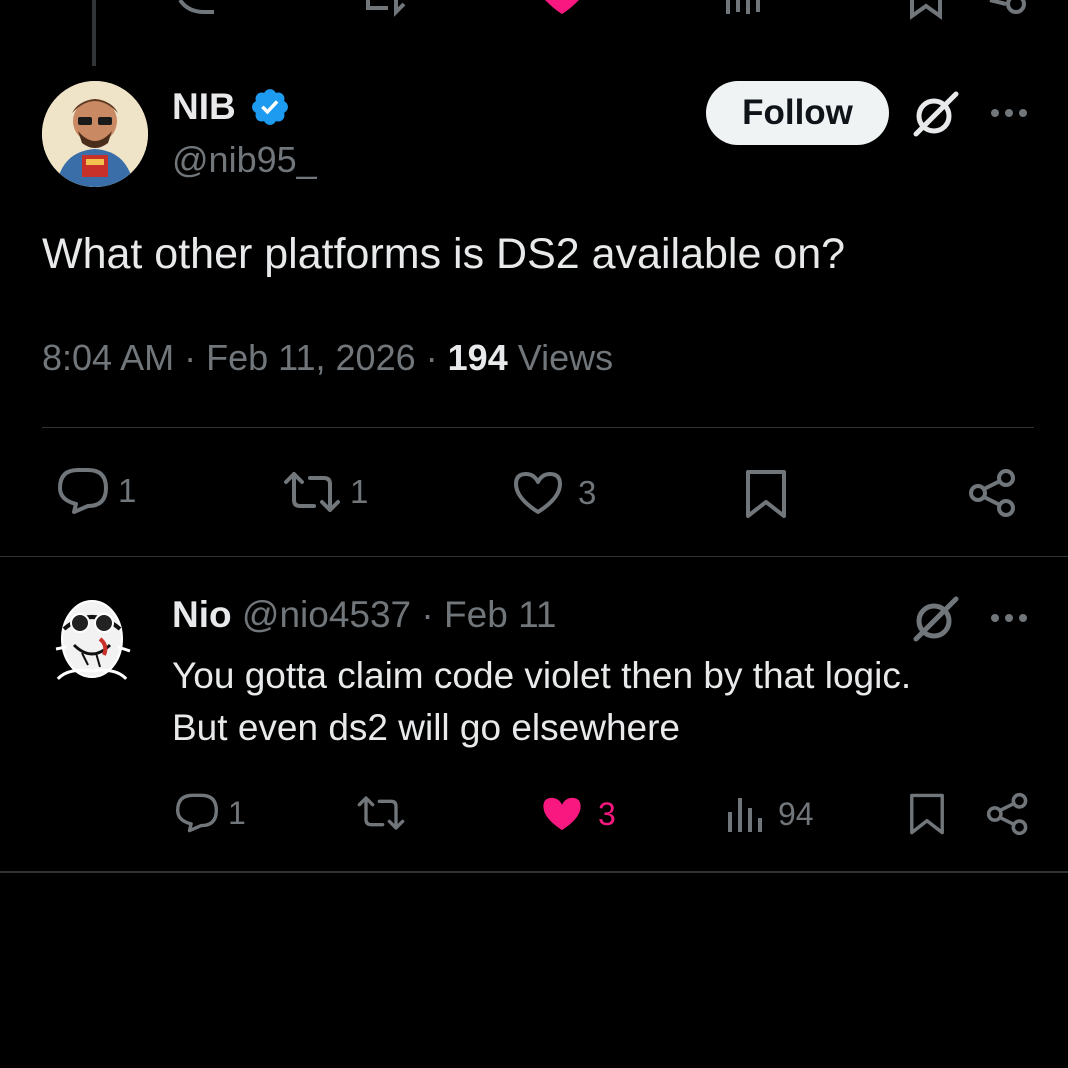 This screenshot has height=1068, width=1068. I want to click on reply-header: Nio @nio4537 · Feb 11, so click(364, 615).